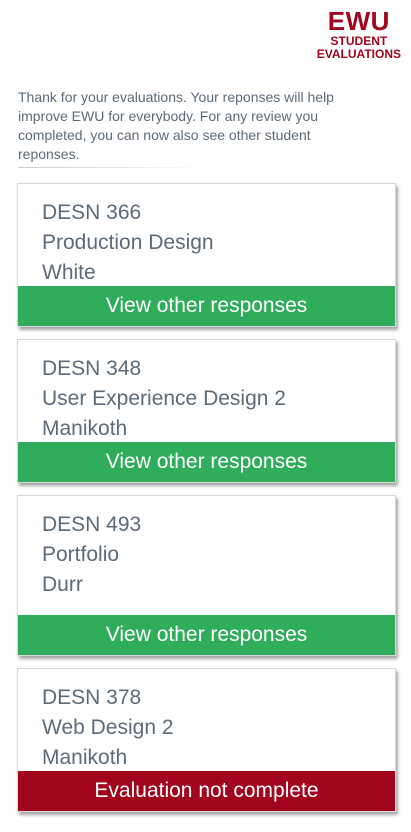 Image resolution: width=411 pixels, height=832 pixels. Describe the element at coordinates (81, 554) in the screenshot. I see `course-title: Portfolio` at that location.